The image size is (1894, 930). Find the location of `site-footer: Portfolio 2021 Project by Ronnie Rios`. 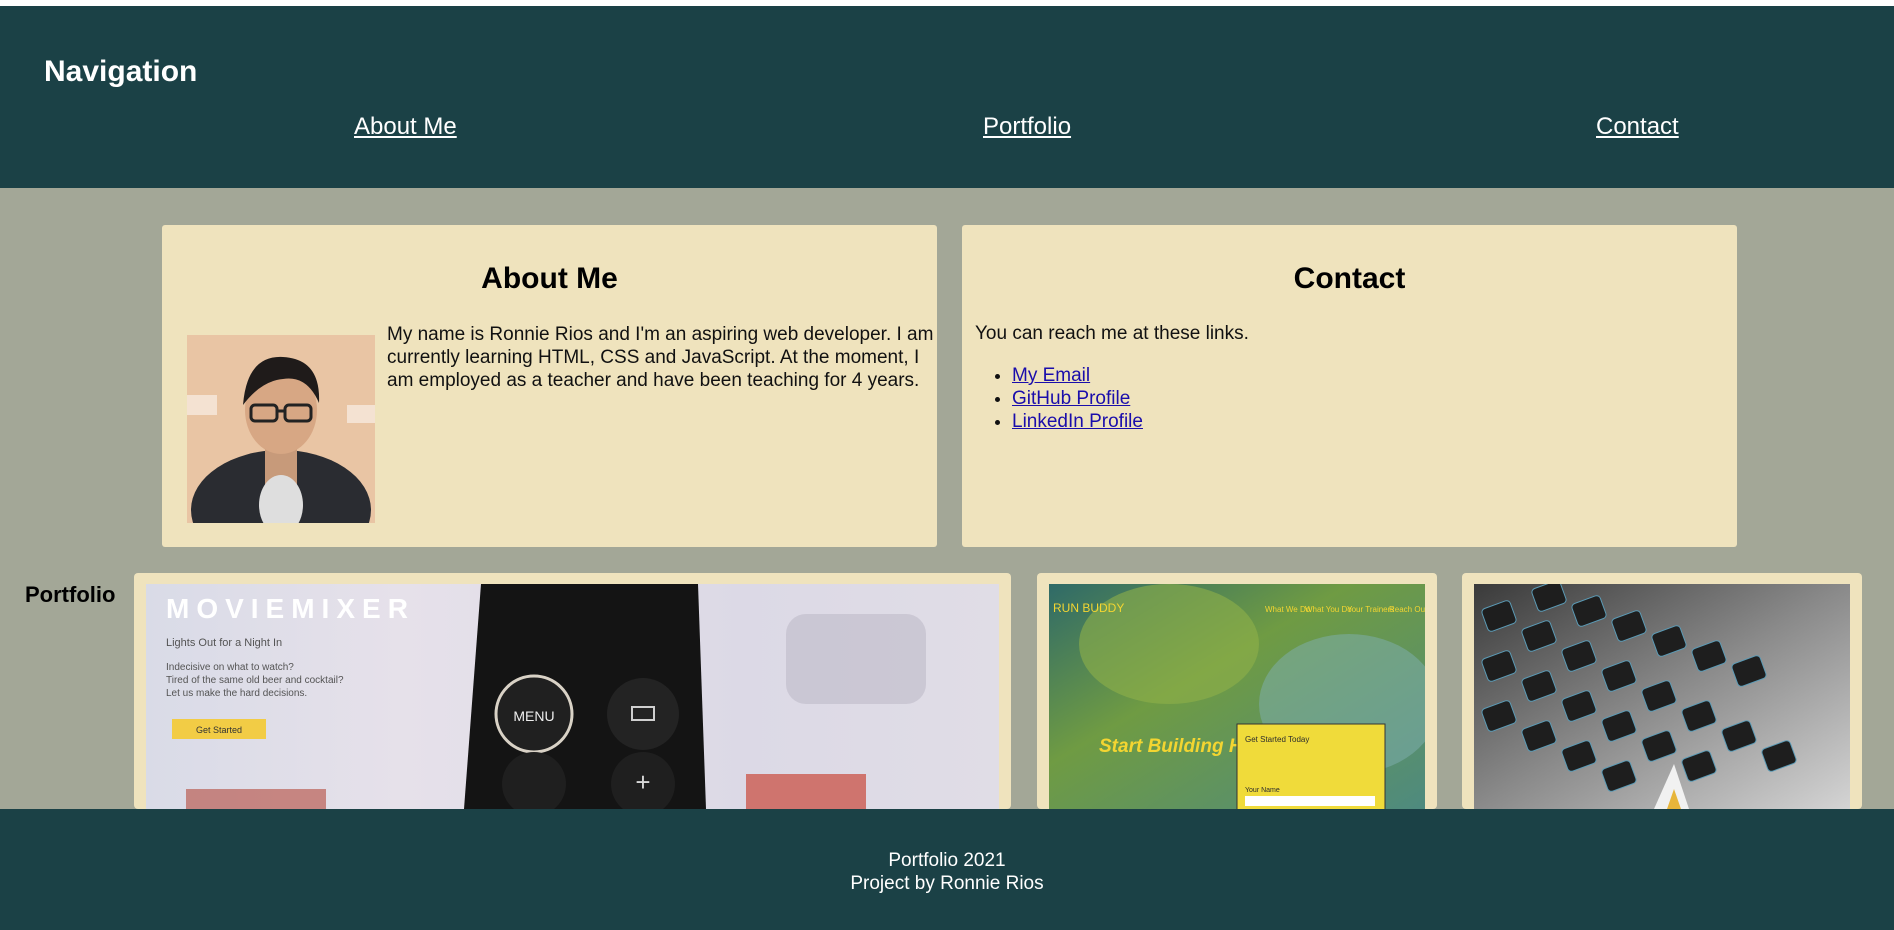

site-footer: Portfolio 2021 Project by Ronnie Rios is located at coordinates (947, 869).